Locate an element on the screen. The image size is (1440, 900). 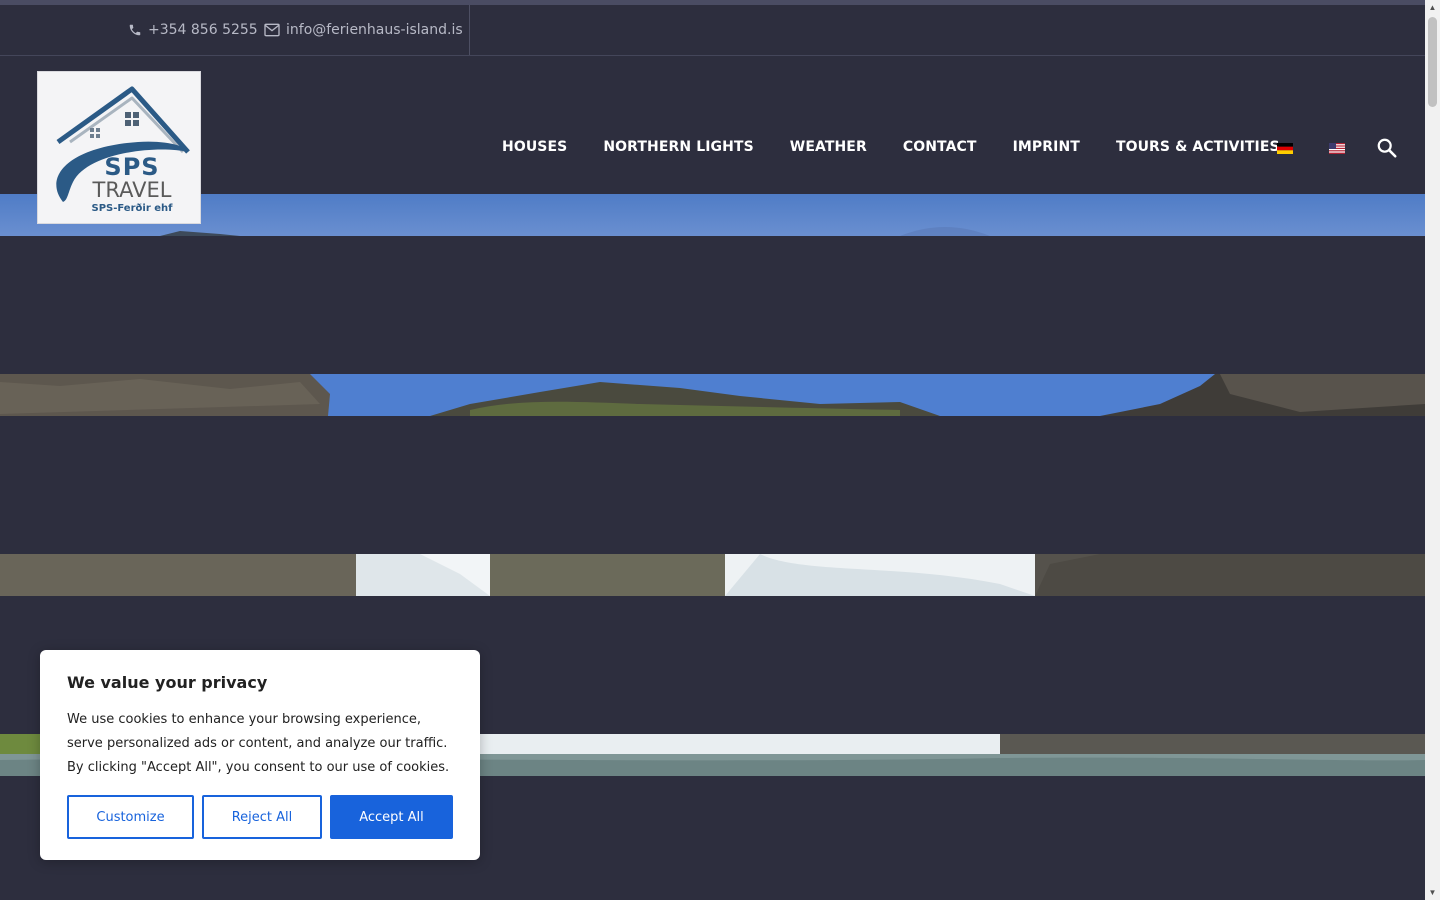
site-logo: SPS TRAVEL SPS-Ferðir ehf is located at coordinates (119, 147).